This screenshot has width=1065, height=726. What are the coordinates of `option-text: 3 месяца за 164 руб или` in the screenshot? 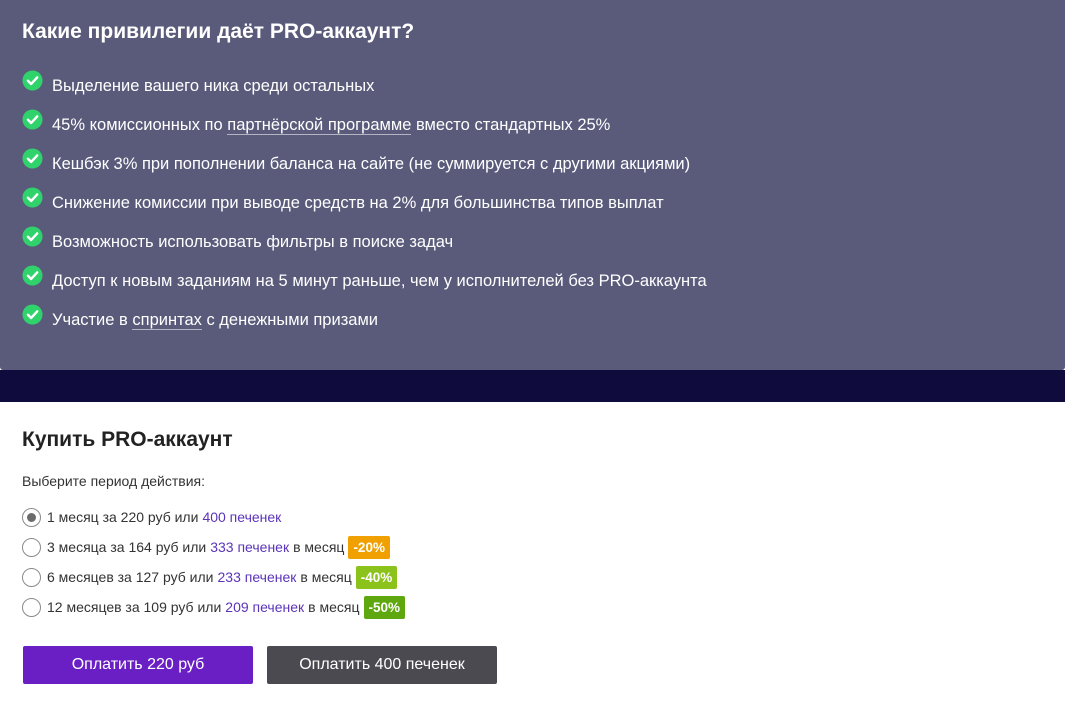 It's located at (127, 547).